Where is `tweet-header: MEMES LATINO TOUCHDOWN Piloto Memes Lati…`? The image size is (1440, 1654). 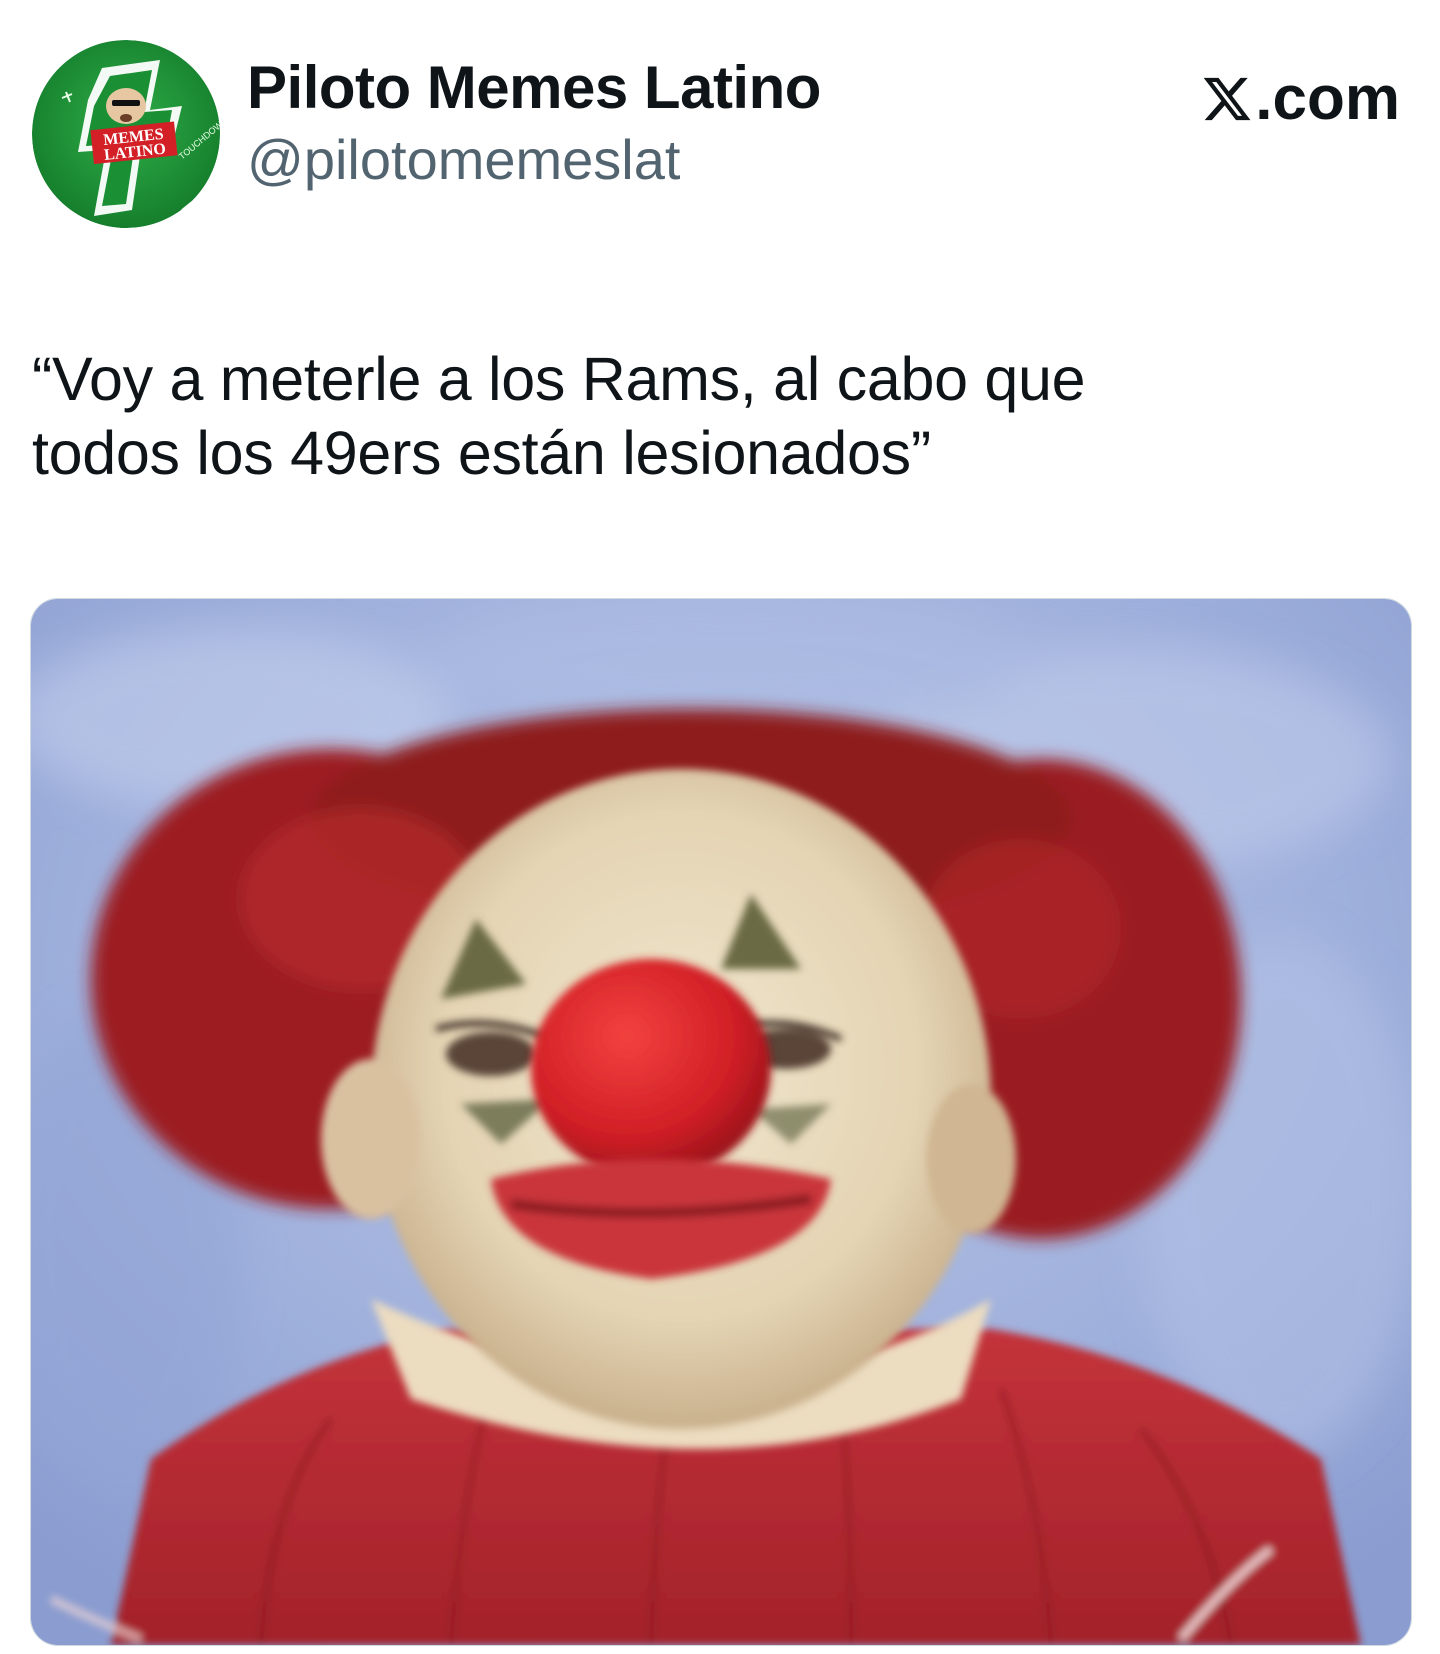
tweet-header: MEMES LATINO TOUCHDOWN Piloto Memes Lati… is located at coordinates (720, 135).